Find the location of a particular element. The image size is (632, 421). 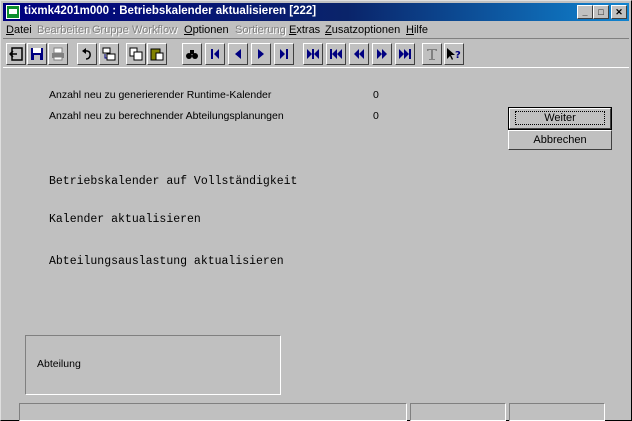

close-icon: ✕ is located at coordinates (619, 12).